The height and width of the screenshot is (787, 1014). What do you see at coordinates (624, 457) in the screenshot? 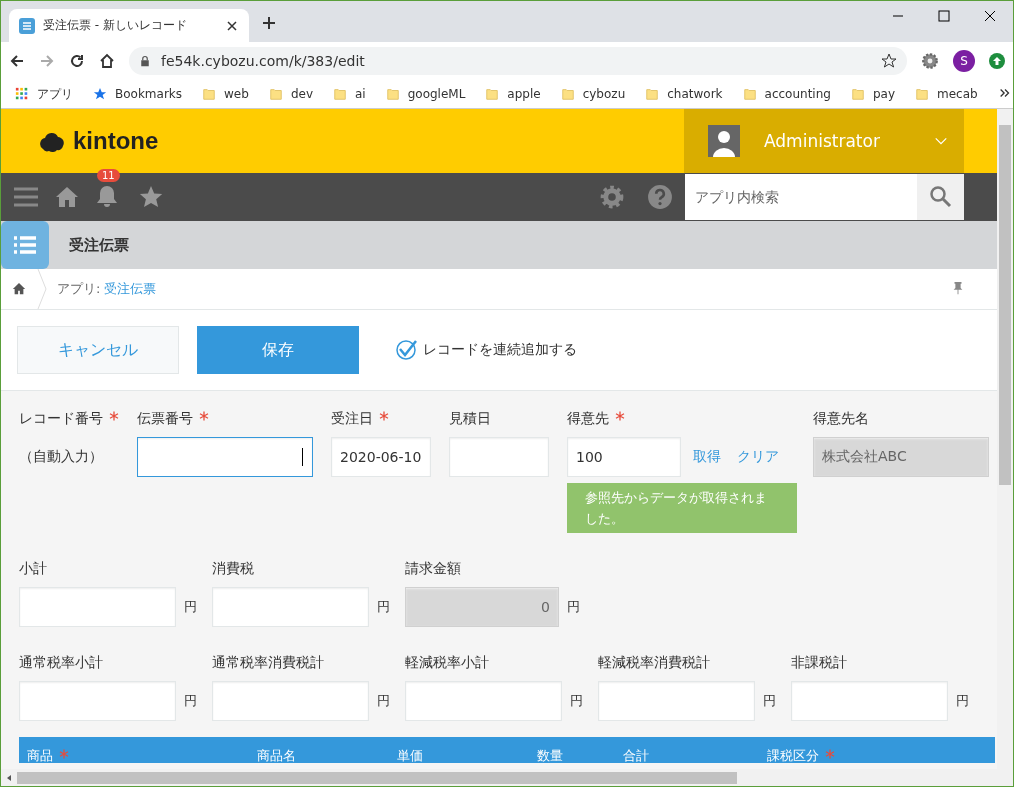
I see `input-field: 100` at bounding box center [624, 457].